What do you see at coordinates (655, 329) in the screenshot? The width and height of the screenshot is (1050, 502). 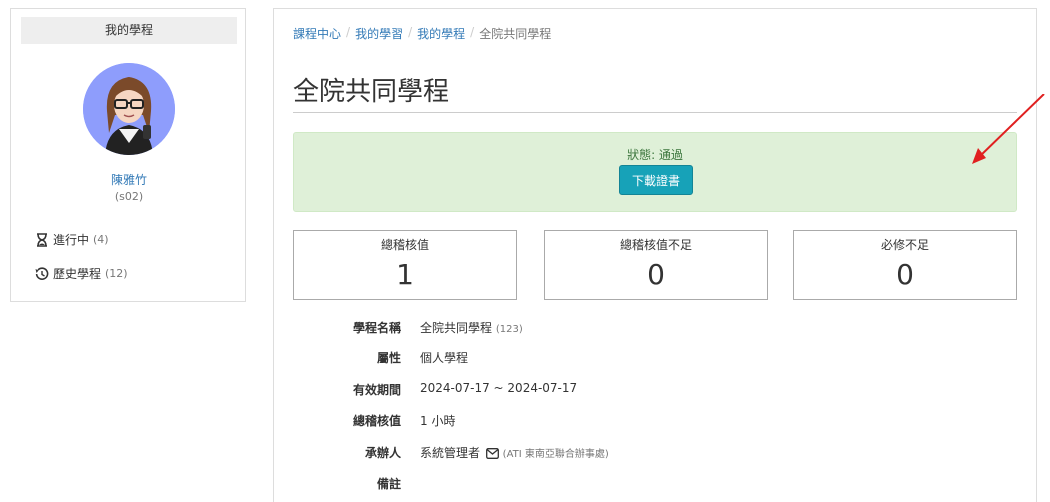 I see `info-row-name: 學程名稱 全院共同學程 (123)` at bounding box center [655, 329].